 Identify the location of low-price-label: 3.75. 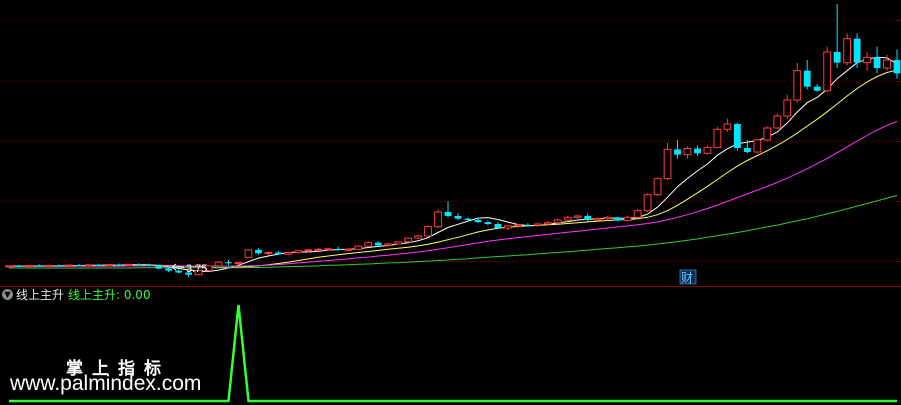
(196, 269).